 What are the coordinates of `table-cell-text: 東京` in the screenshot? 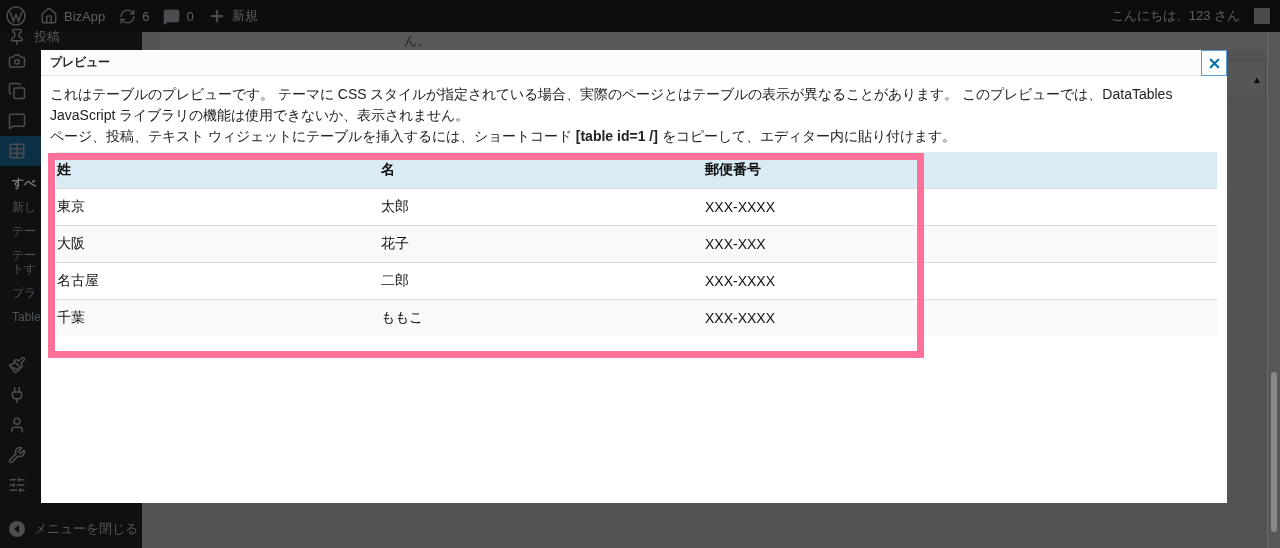 It's located at (71, 207).